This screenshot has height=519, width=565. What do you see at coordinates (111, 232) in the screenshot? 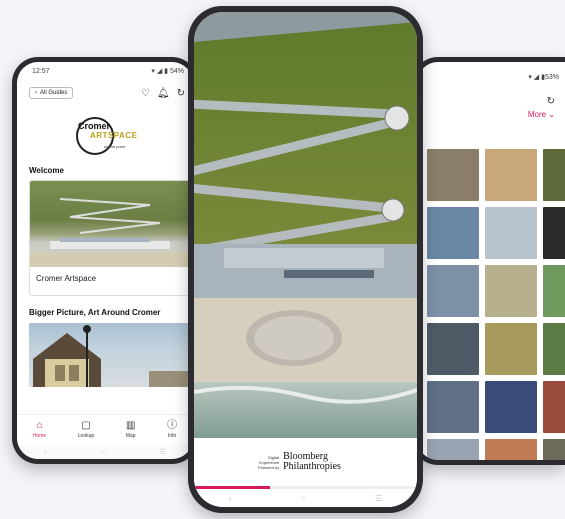
I see `cliff-stairs-image` at bounding box center [111, 232].